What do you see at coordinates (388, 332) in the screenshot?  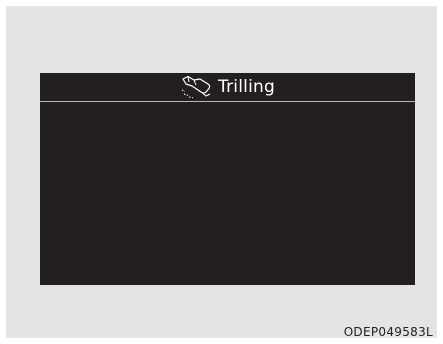 I see `image-reference-code: ODEP049583L` at bounding box center [388, 332].